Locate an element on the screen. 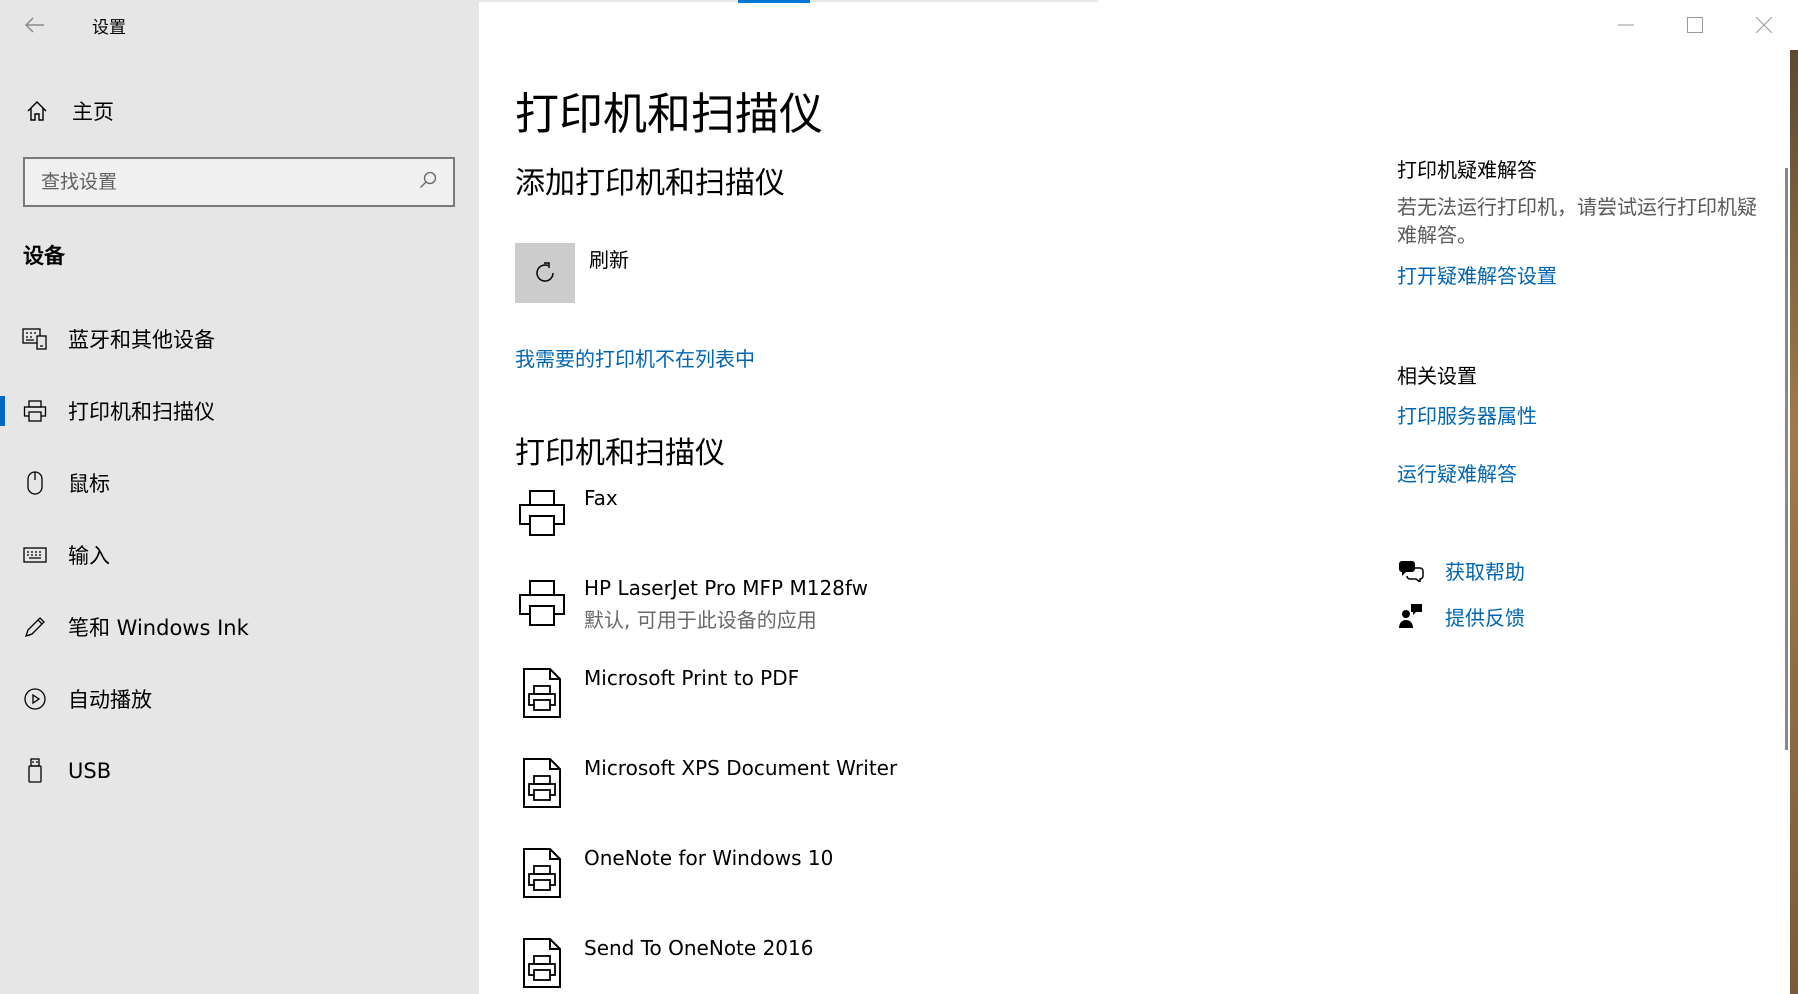 The width and height of the screenshot is (1798, 994). sidebar-item-usb: USB is located at coordinates (239, 771).